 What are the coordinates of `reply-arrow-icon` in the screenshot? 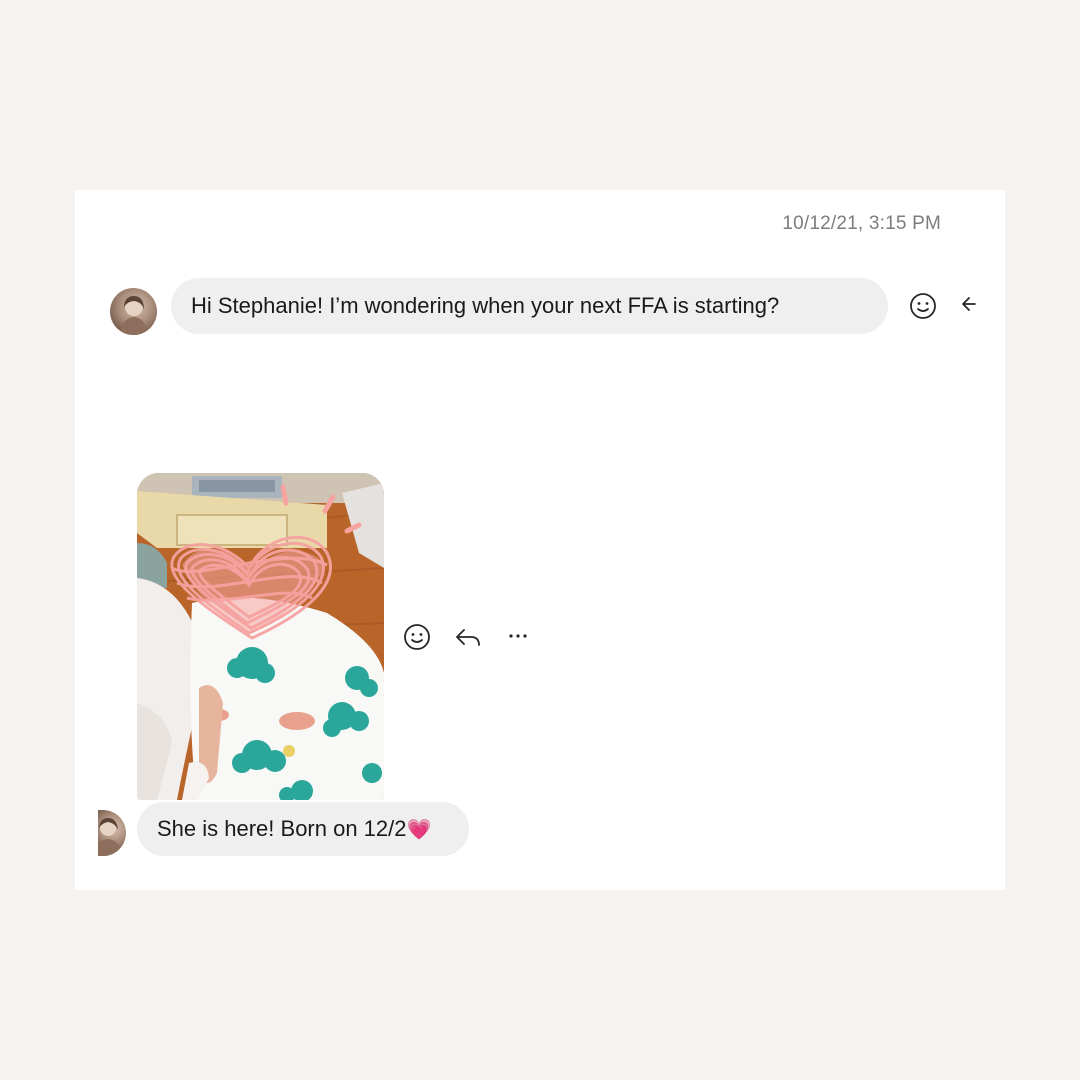 It's located at (970, 304).